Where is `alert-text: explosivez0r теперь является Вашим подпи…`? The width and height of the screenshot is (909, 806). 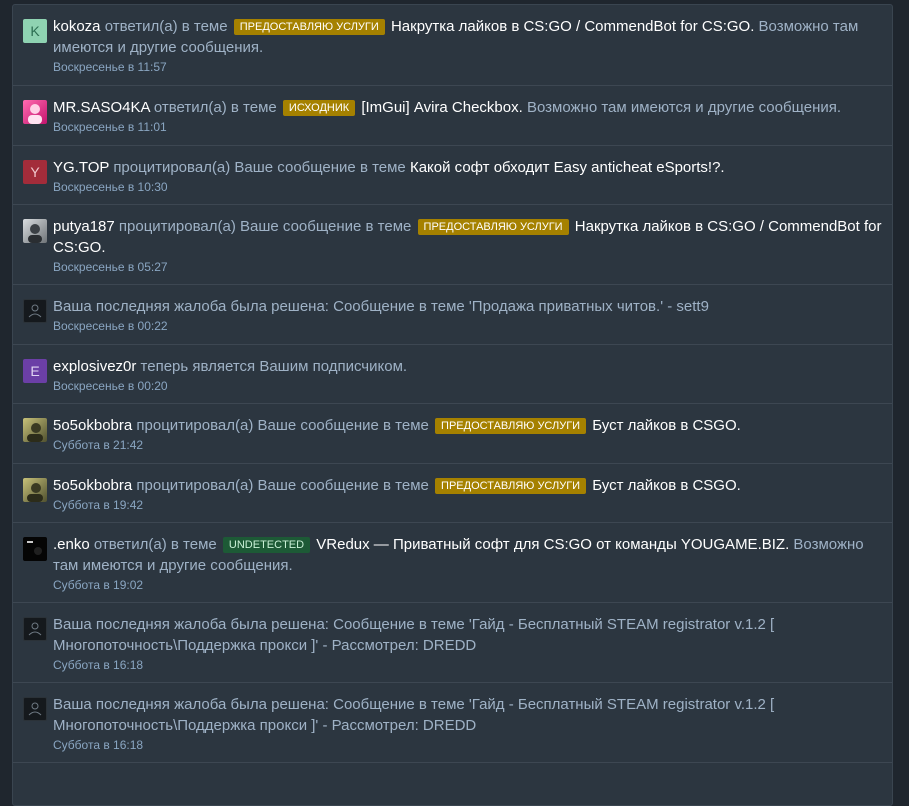
alert-text: explosivez0r теперь является Вашим подпи… is located at coordinates (467, 366).